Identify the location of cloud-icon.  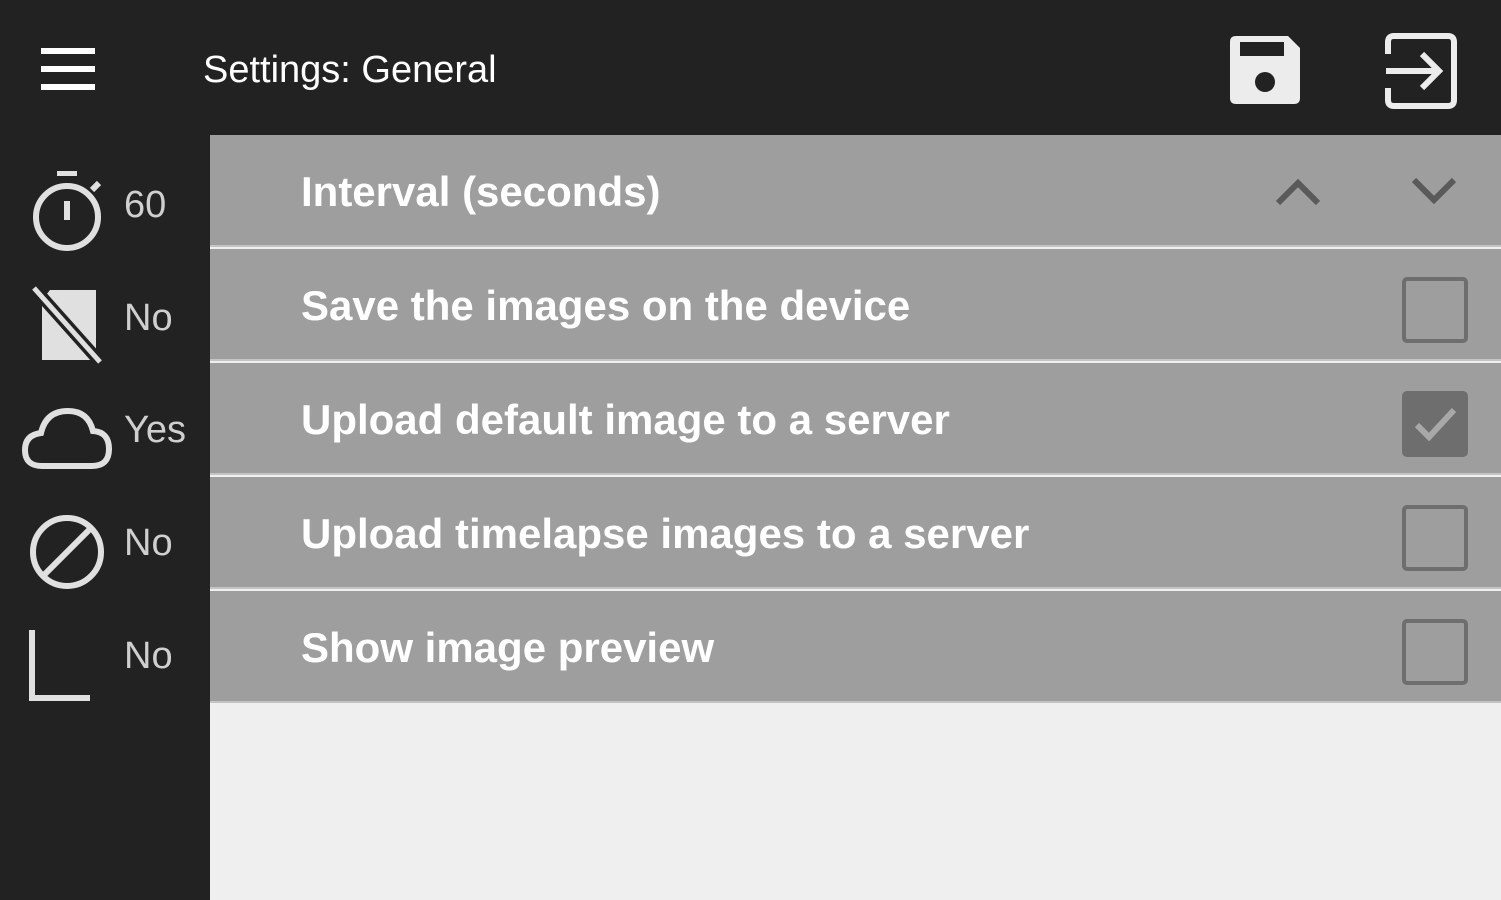
(67, 438).